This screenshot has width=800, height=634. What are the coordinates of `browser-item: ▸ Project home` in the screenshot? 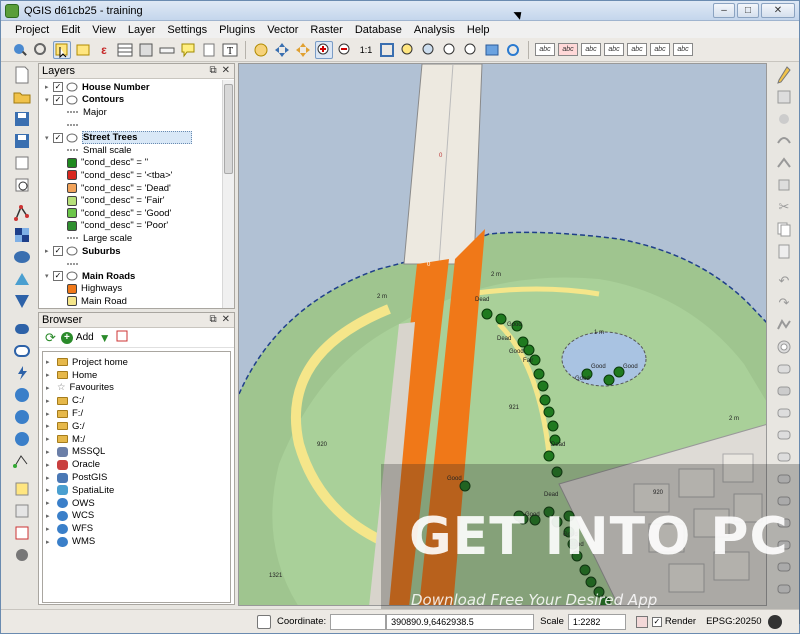 It's located at (136, 362).